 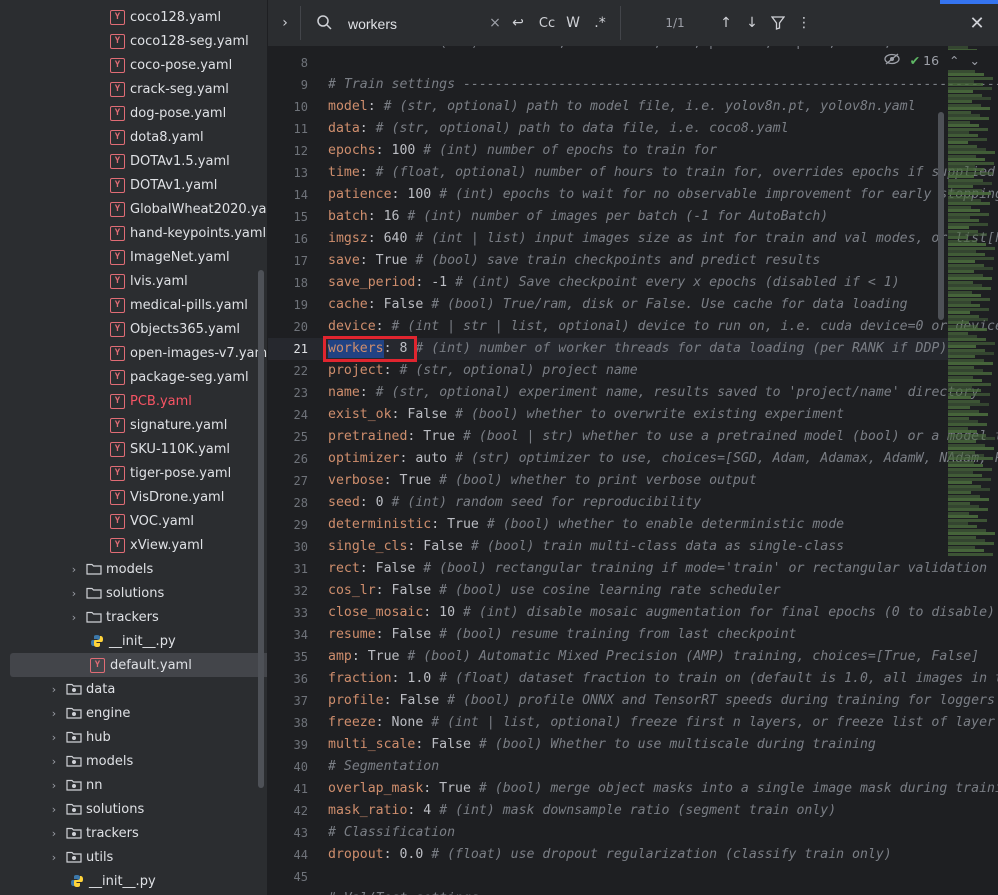 What do you see at coordinates (139, 665) in the screenshot?
I see `tree-file-selected: Ydefault.yaml` at bounding box center [139, 665].